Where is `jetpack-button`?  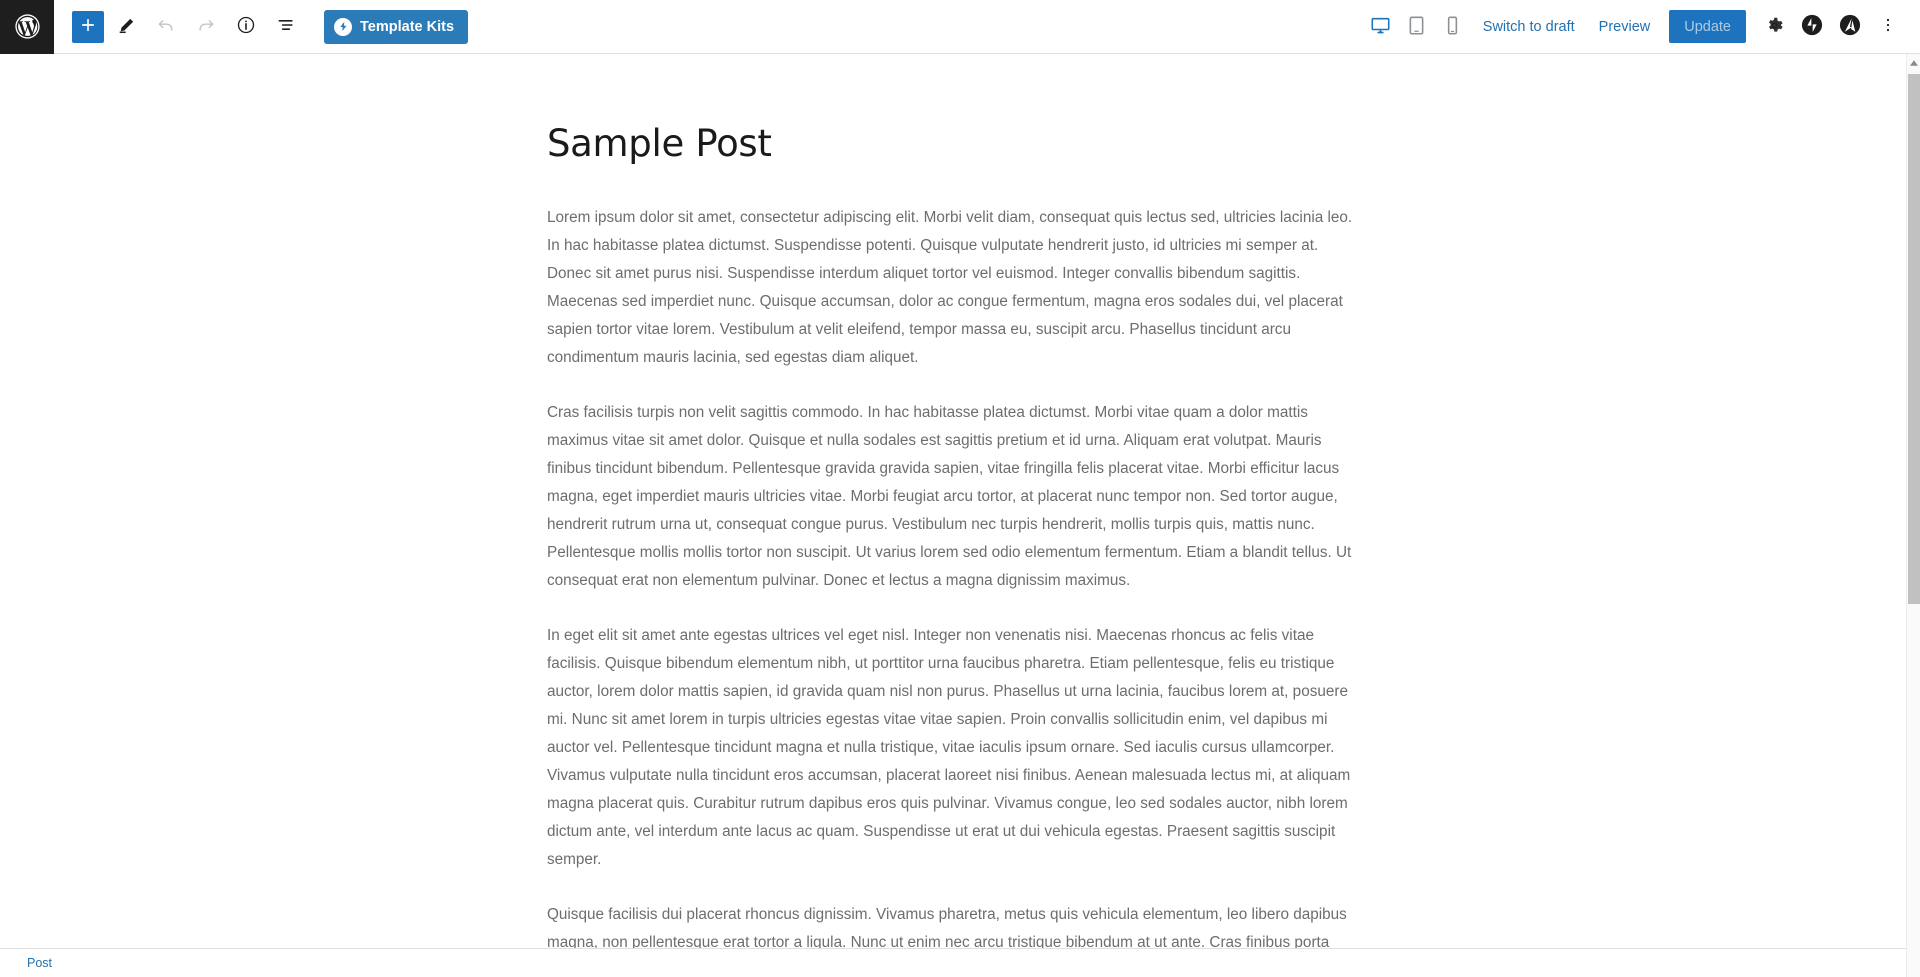
jetpack-button is located at coordinates (1812, 27).